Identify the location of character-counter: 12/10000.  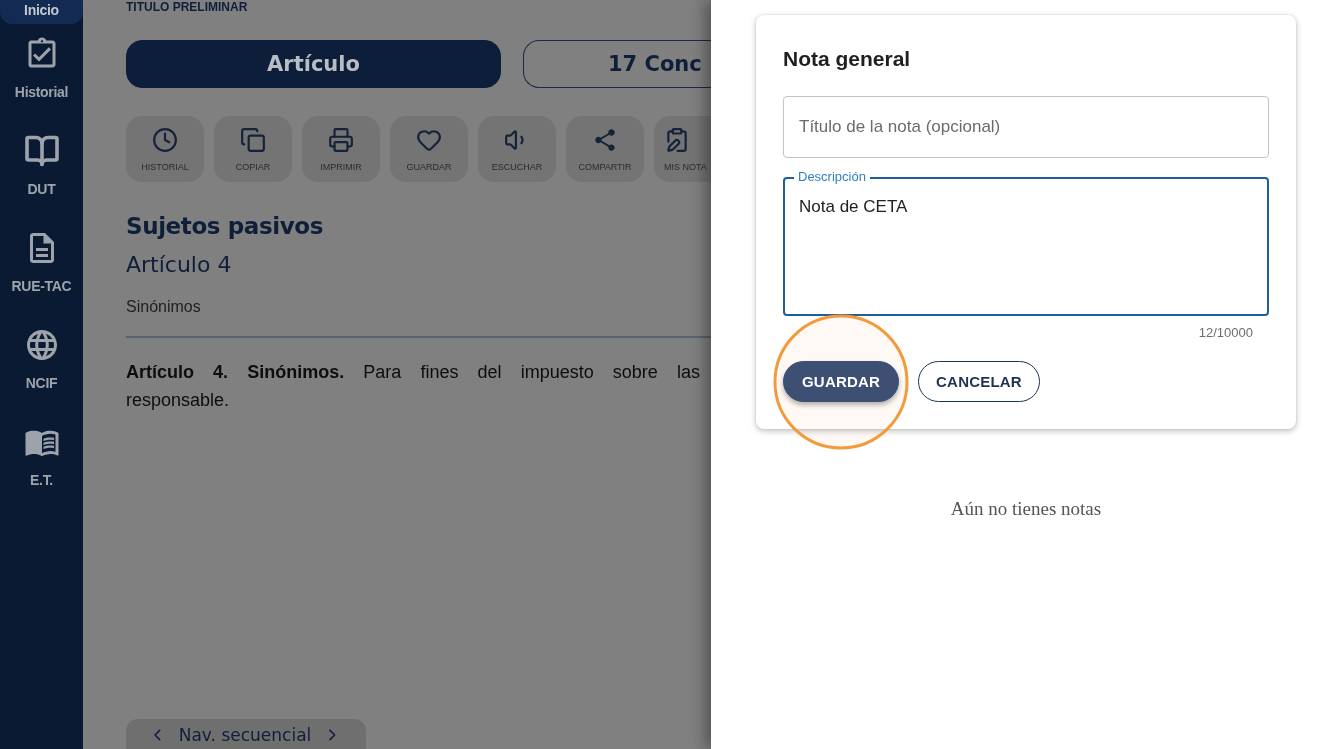
(1225, 333).